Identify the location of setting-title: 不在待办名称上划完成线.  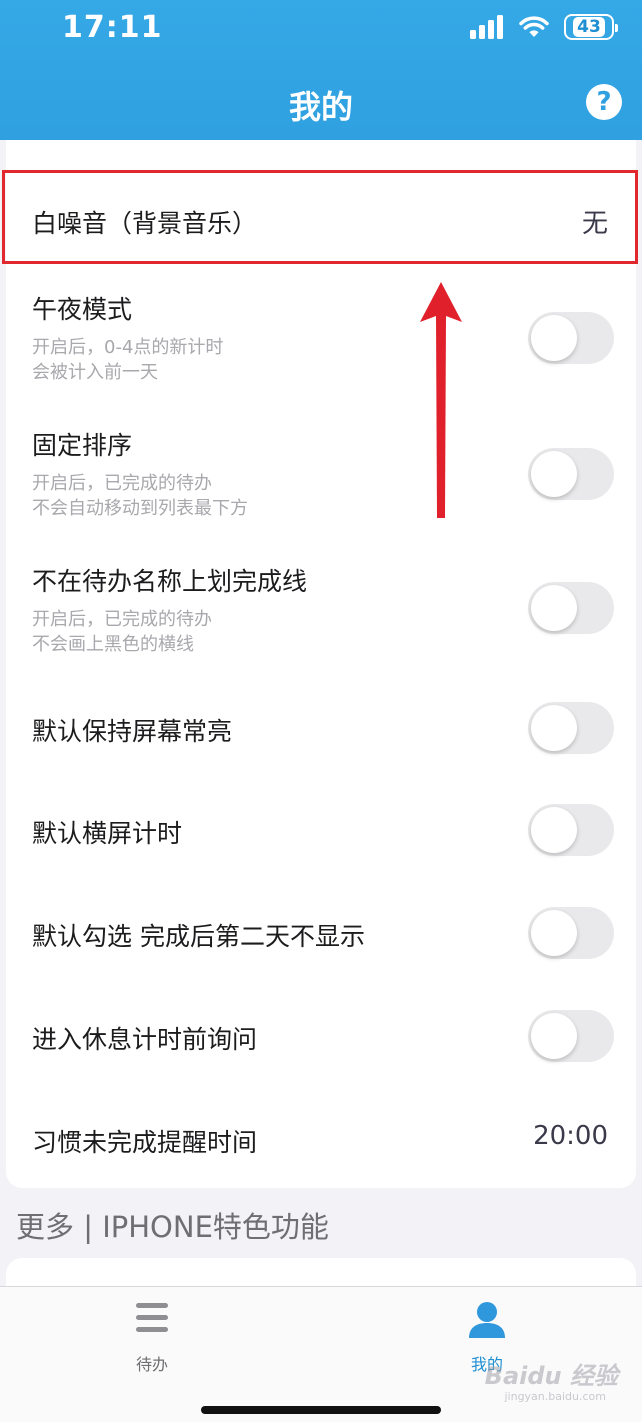
(170, 581).